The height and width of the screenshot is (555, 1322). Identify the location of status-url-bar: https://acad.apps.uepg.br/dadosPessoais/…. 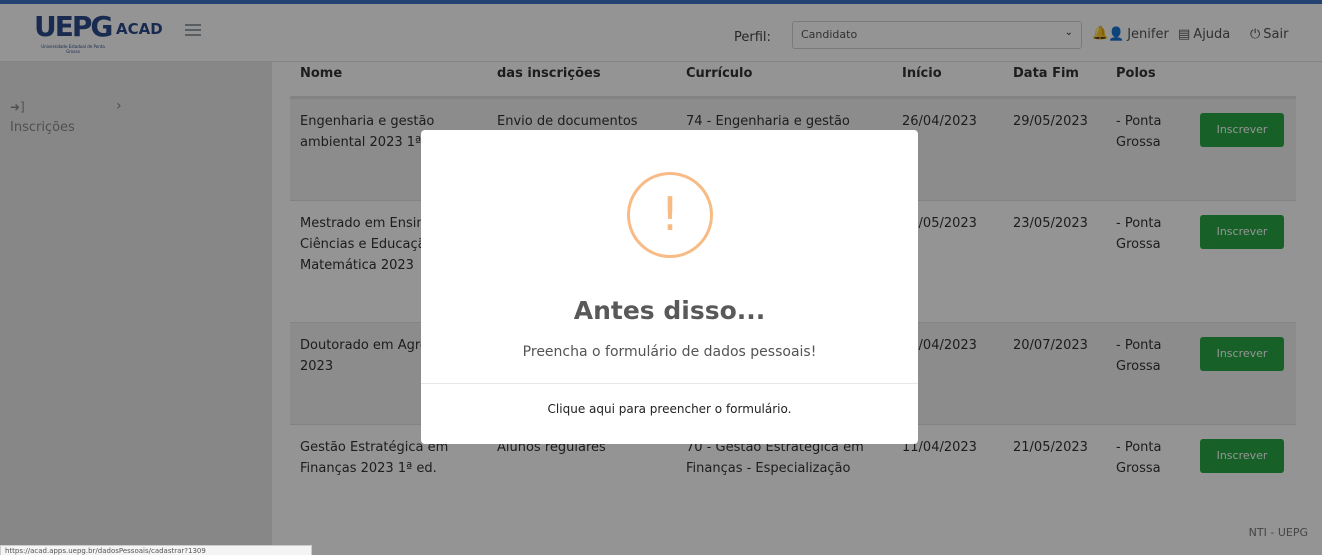
(156, 550).